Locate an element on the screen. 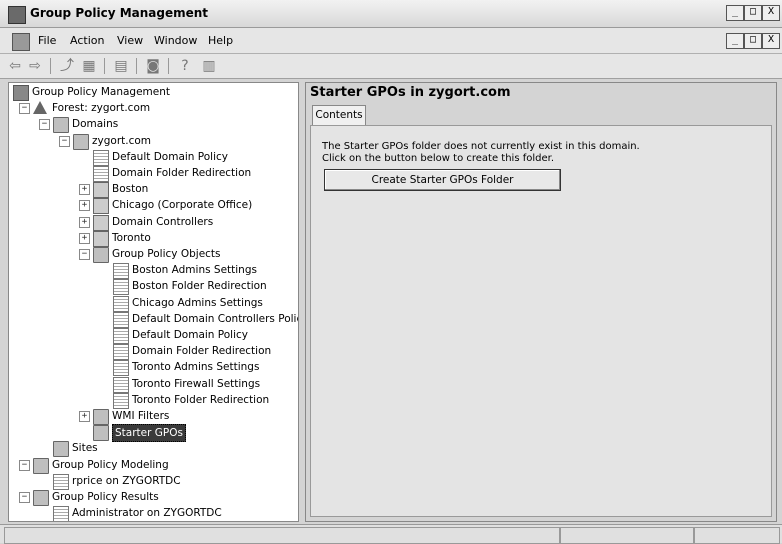 The height and width of the screenshot is (544, 782). title-bar: Group Policy Management _ □ X is located at coordinates (391, 14).